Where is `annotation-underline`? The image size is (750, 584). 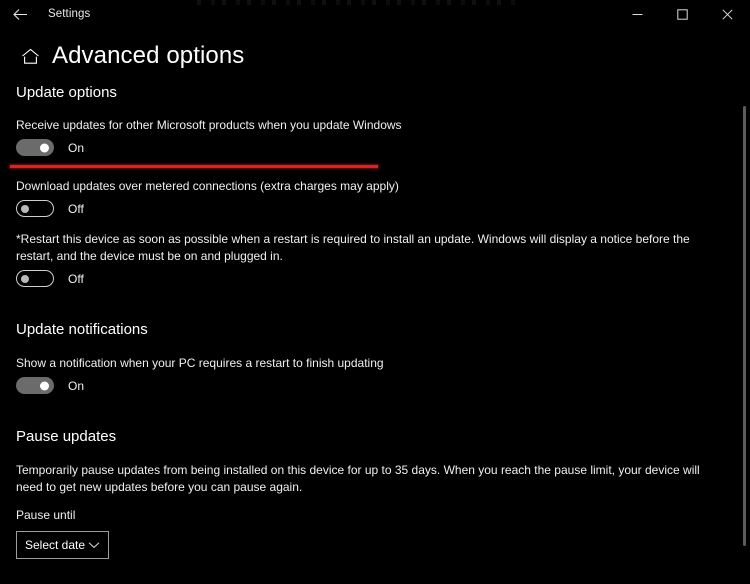
annotation-underline is located at coordinates (194, 166).